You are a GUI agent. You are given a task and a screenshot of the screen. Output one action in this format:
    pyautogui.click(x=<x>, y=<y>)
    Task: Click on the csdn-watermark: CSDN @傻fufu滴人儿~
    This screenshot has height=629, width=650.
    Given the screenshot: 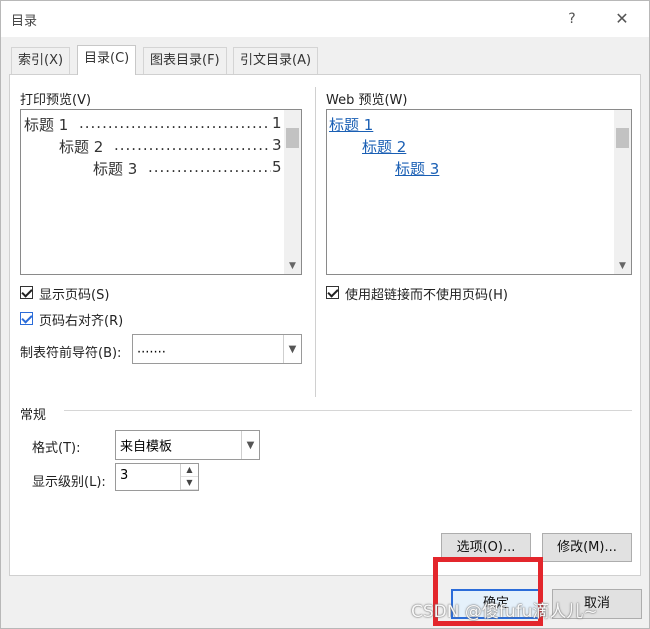 What is the action you would take?
    pyautogui.click(x=504, y=612)
    